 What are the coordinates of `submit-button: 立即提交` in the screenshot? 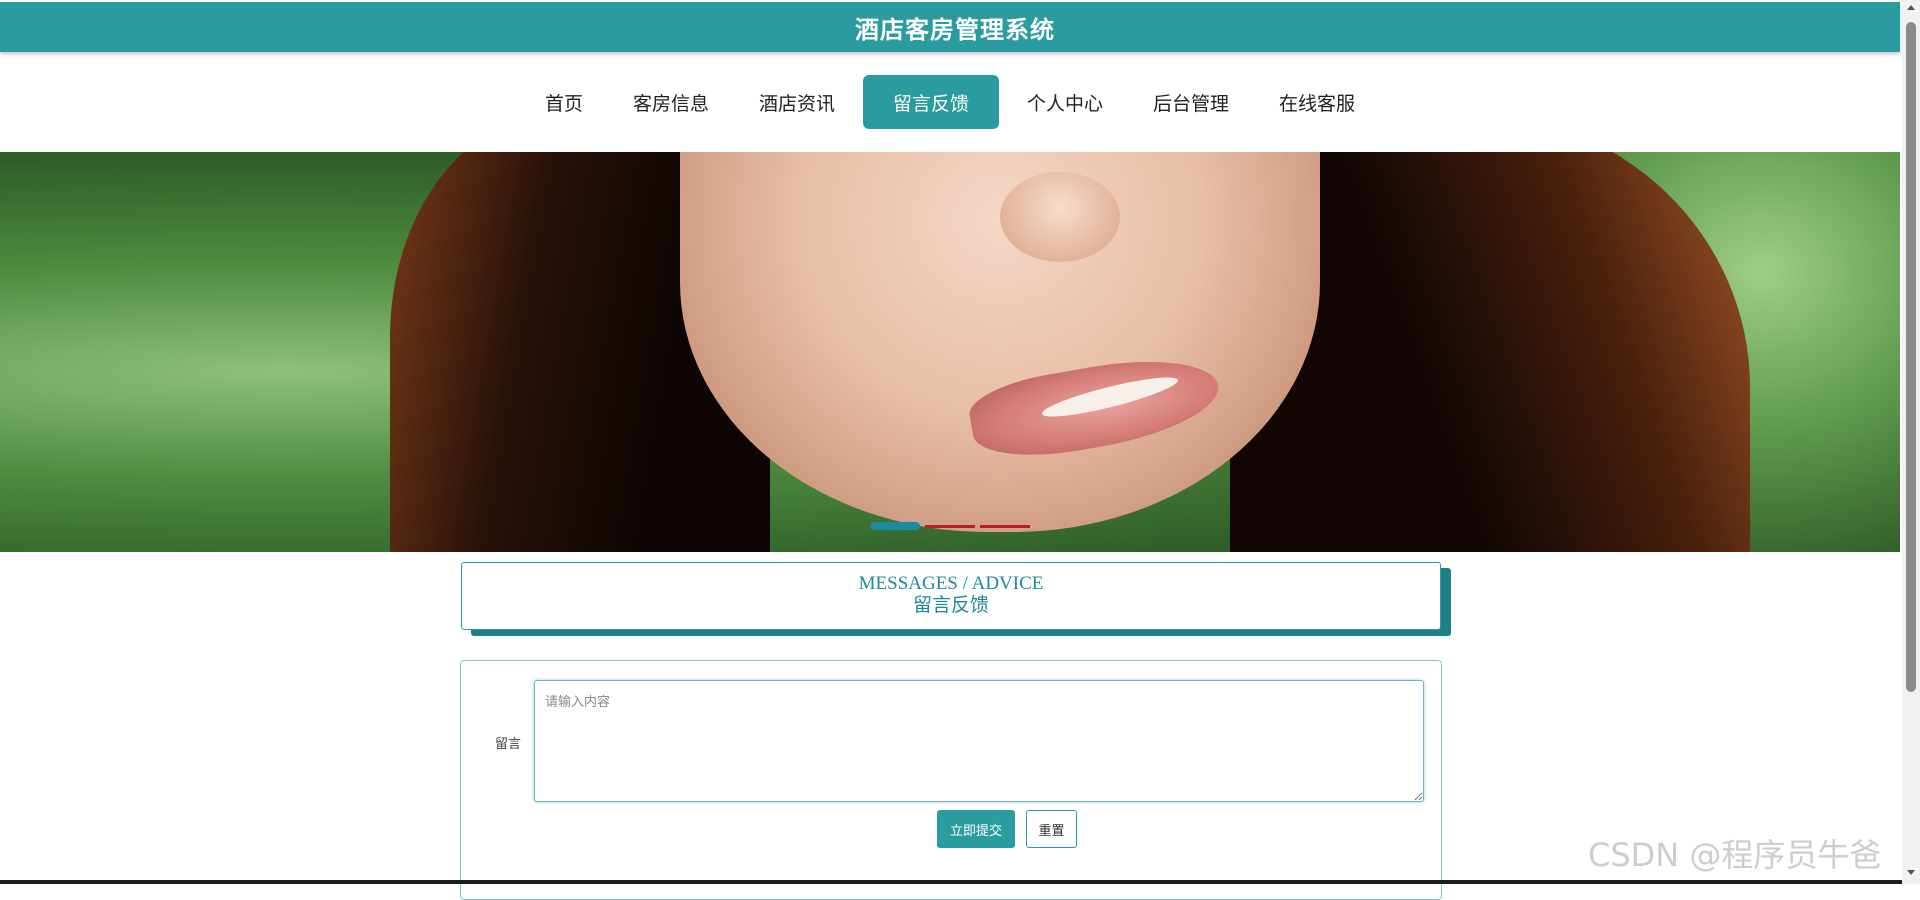 It's located at (976, 829).